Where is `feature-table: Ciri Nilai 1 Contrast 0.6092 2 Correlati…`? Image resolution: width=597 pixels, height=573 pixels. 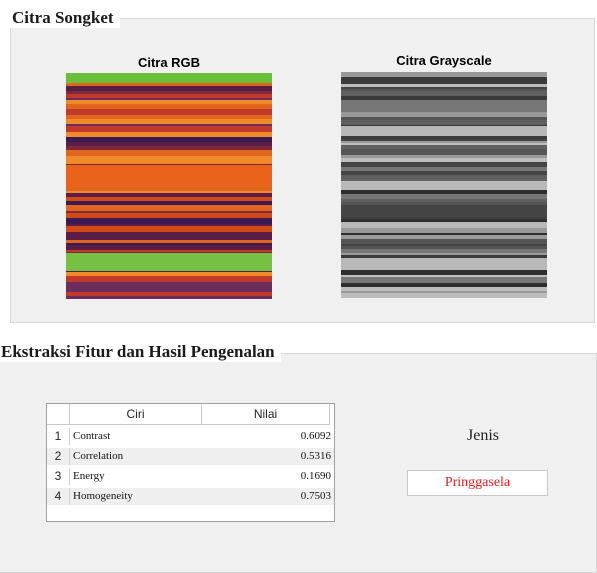 feature-table: Ciri Nilai 1 Contrast 0.6092 2 Correlati… is located at coordinates (190, 462).